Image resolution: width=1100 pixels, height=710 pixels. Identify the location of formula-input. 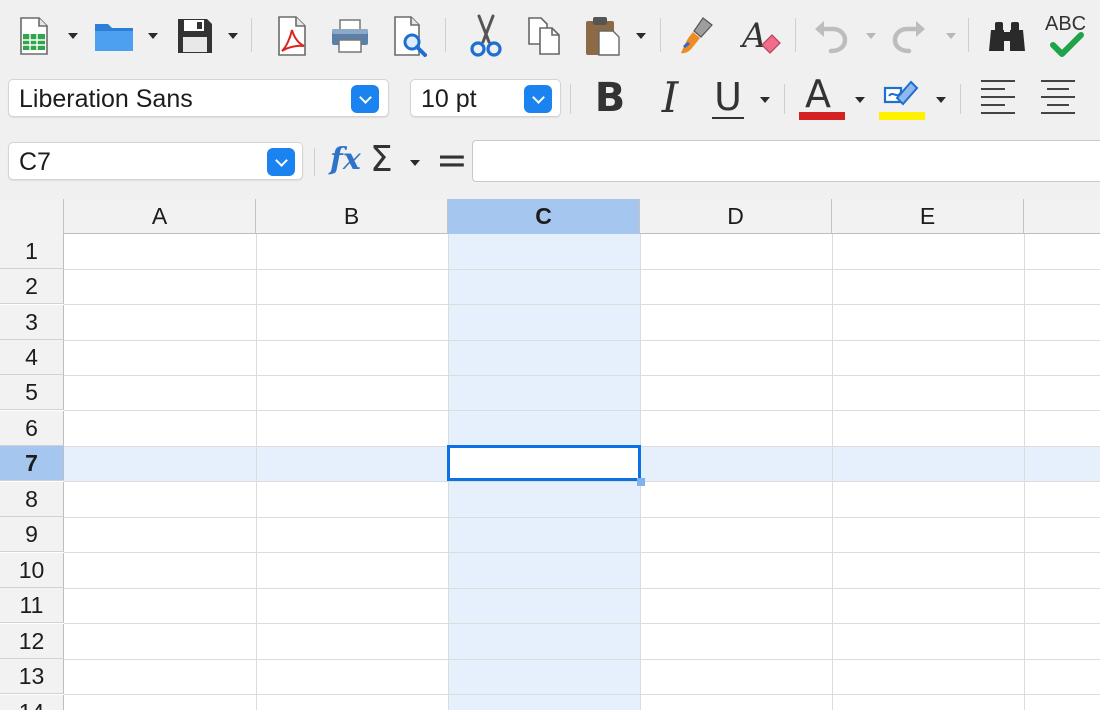
(786, 161).